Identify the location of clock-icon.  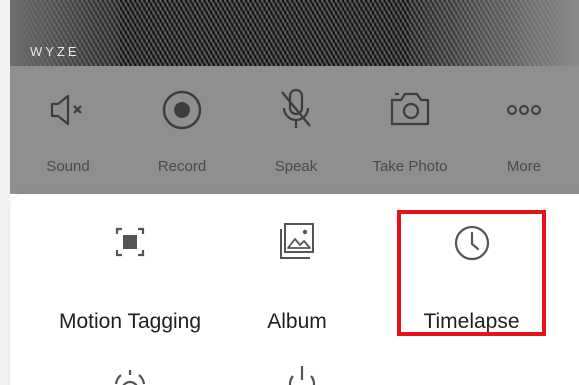
(471, 243).